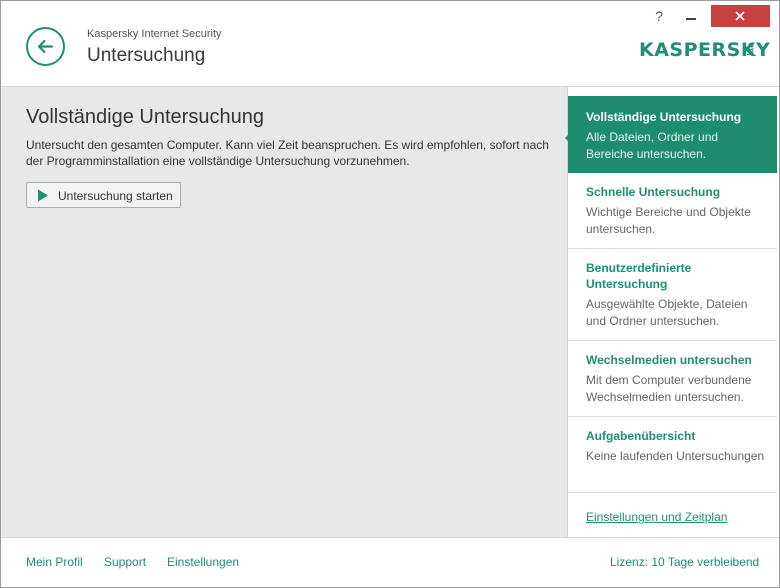  I want to click on sidebar-item-title: Vollständige Untersuchung, so click(664, 117).